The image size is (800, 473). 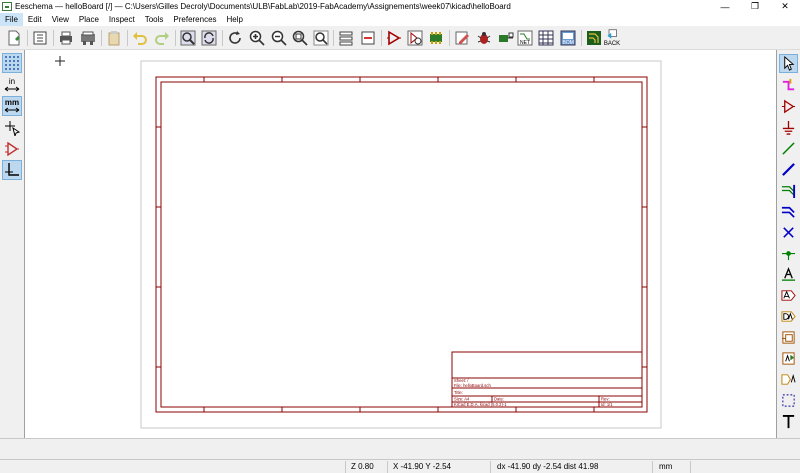 I want to click on main-toolbar: NET BOM BACK, so click(x=400, y=38).